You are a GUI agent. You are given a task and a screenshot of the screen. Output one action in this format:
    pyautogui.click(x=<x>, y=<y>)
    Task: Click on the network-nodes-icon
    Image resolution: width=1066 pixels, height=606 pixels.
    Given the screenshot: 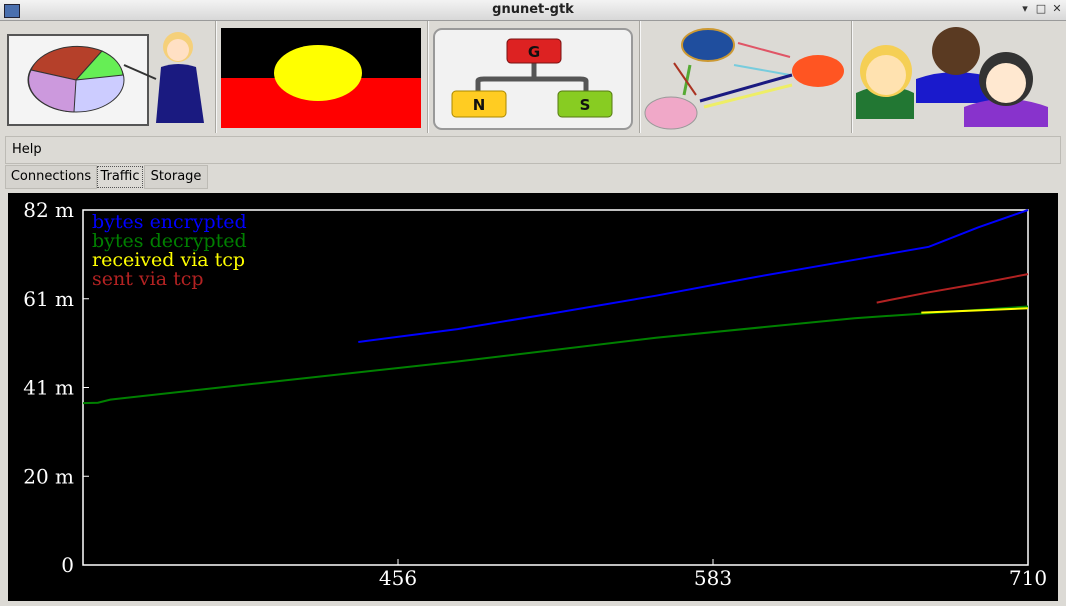 What is the action you would take?
    pyautogui.click(x=744, y=79)
    